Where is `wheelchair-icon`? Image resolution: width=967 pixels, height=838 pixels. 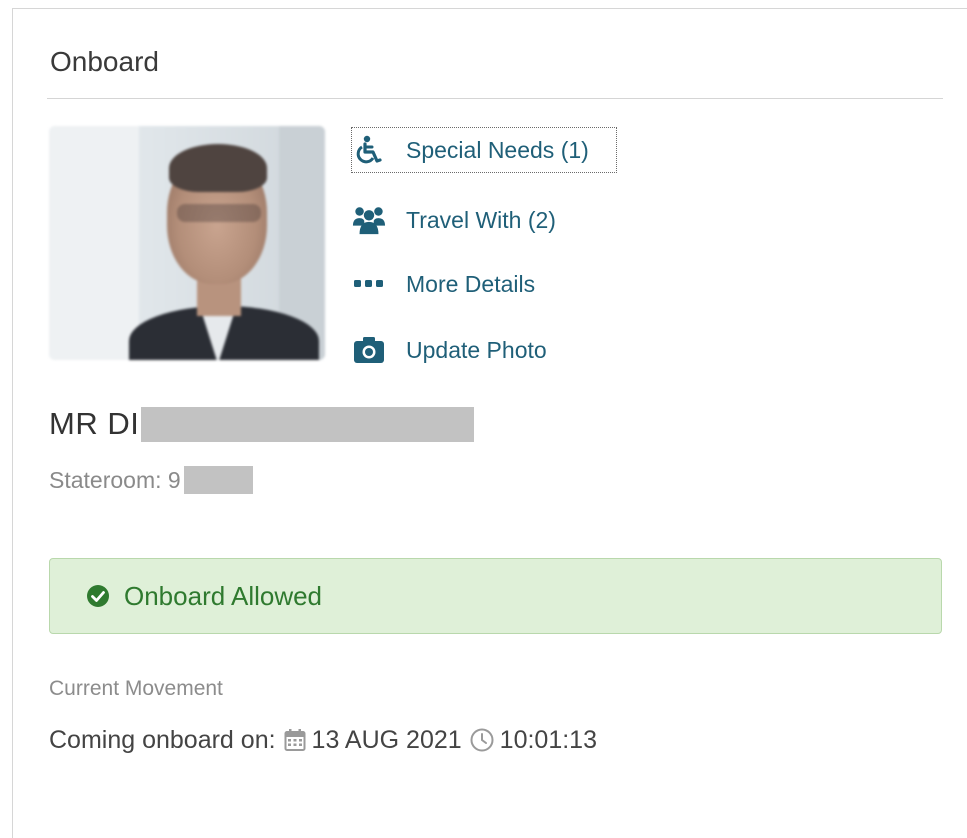 wheelchair-icon is located at coordinates (369, 150).